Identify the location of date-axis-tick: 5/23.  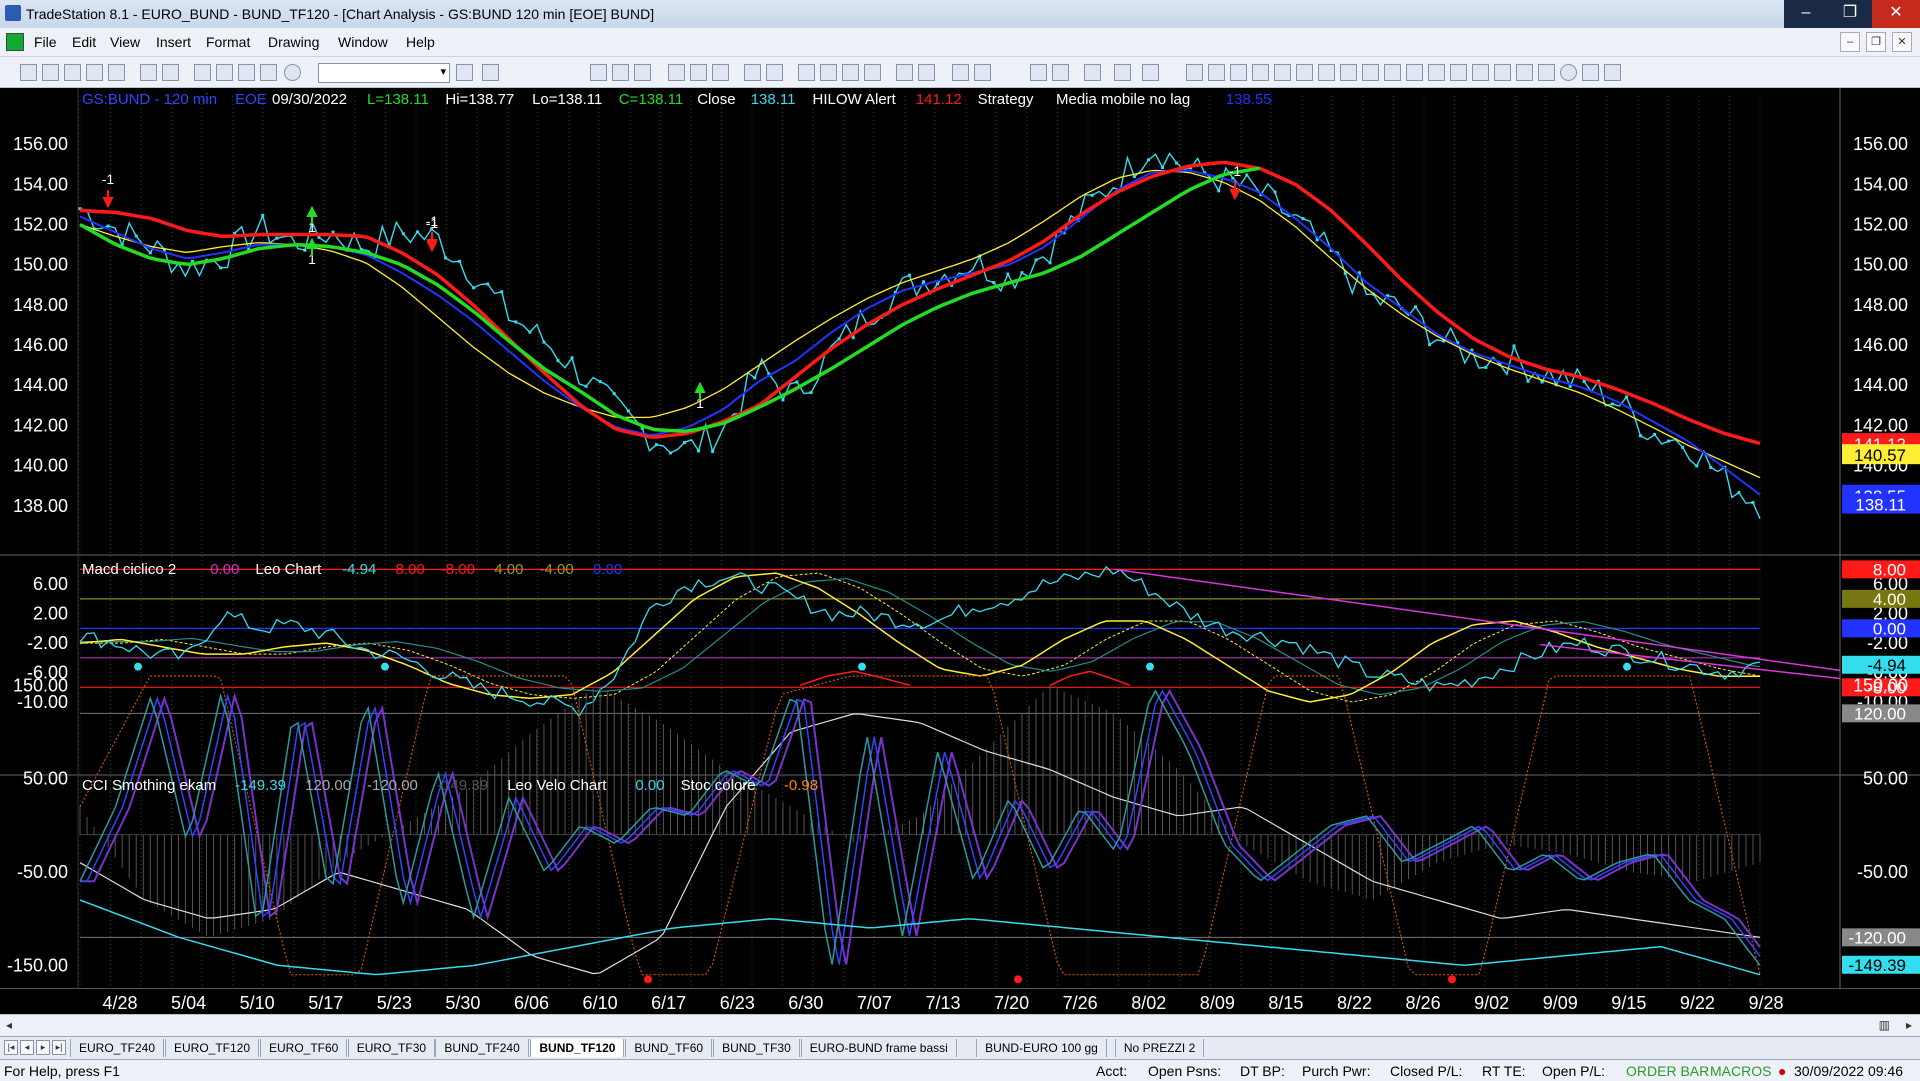
(394, 1003).